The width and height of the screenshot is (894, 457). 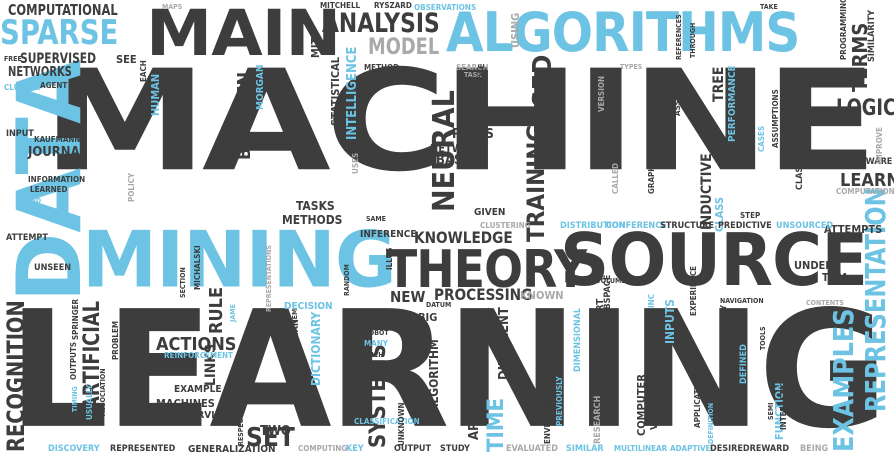 What do you see at coordinates (355, 163) in the screenshot?
I see `word-uses: USES` at bounding box center [355, 163].